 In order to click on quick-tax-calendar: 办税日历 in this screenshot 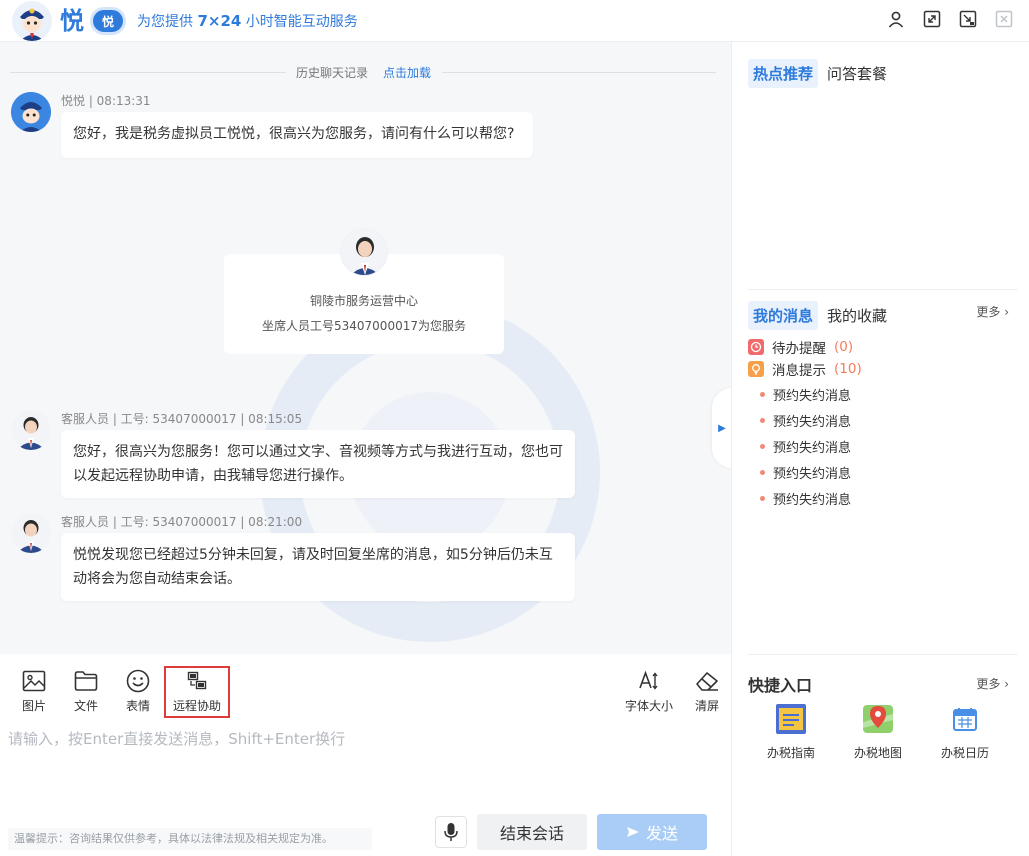, I will do `click(965, 731)`.